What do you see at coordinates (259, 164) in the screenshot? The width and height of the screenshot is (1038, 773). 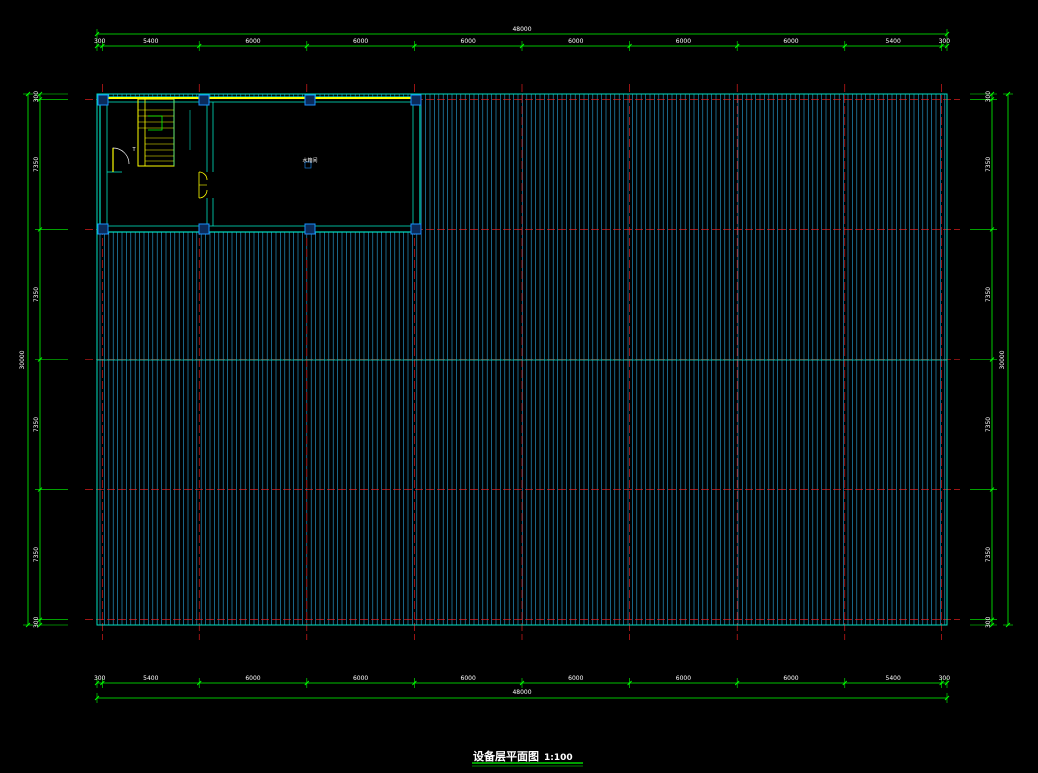 I see `water-tank-room: 水箱间 T` at bounding box center [259, 164].